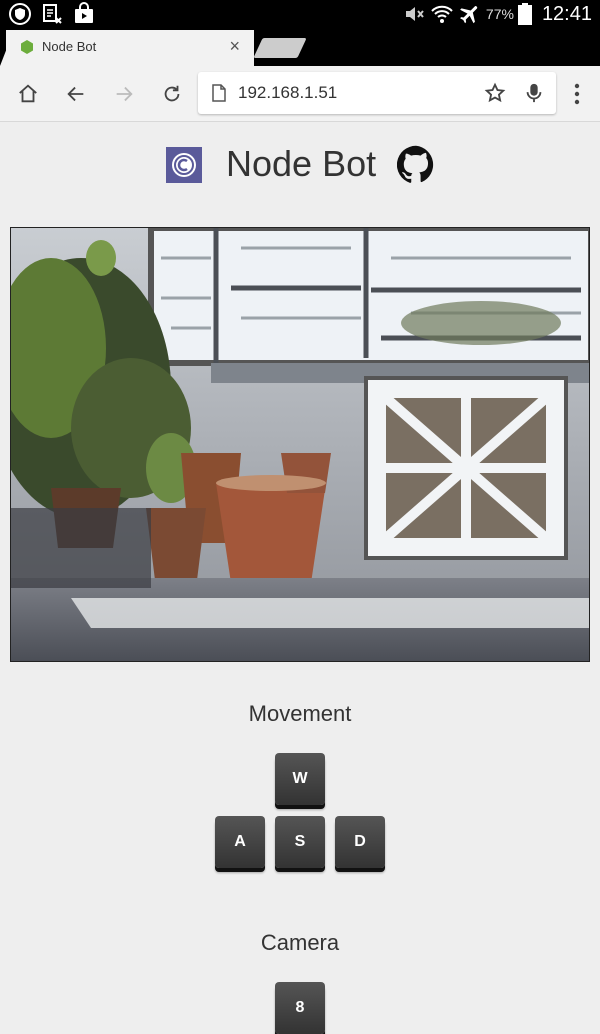  I want to click on camera-up-key: 8, so click(300, 1008).